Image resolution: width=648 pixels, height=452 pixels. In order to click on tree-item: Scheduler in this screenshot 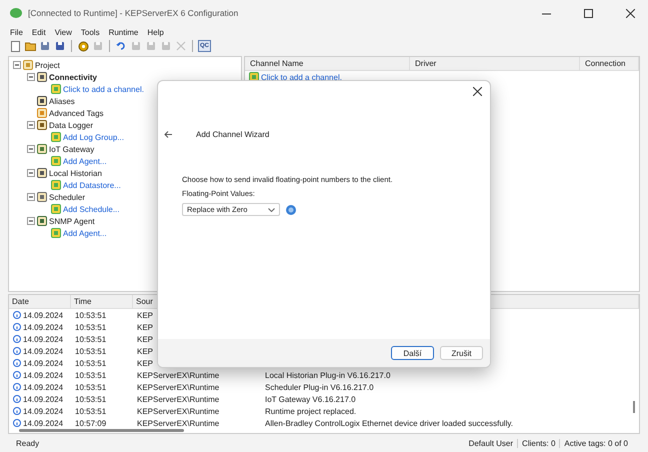, I will do `click(67, 197)`.